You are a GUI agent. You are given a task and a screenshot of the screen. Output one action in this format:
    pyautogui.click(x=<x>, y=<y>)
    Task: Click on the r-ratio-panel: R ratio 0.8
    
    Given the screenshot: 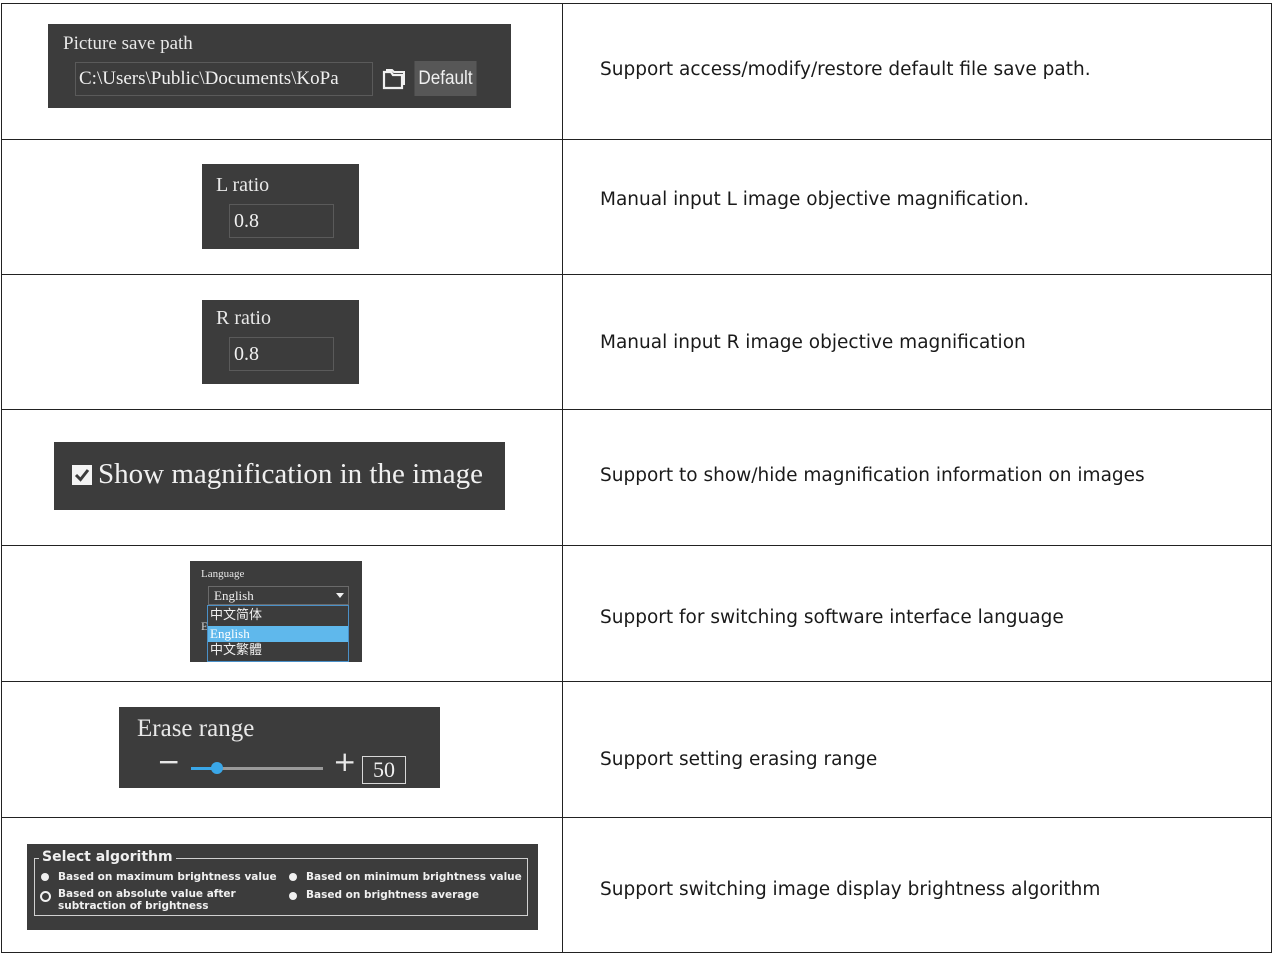 What is the action you would take?
    pyautogui.click(x=280, y=342)
    